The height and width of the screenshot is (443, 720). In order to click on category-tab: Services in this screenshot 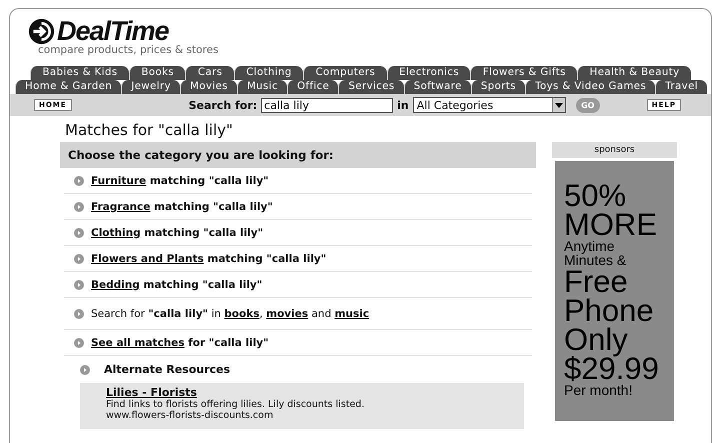, I will do `click(371, 87)`.